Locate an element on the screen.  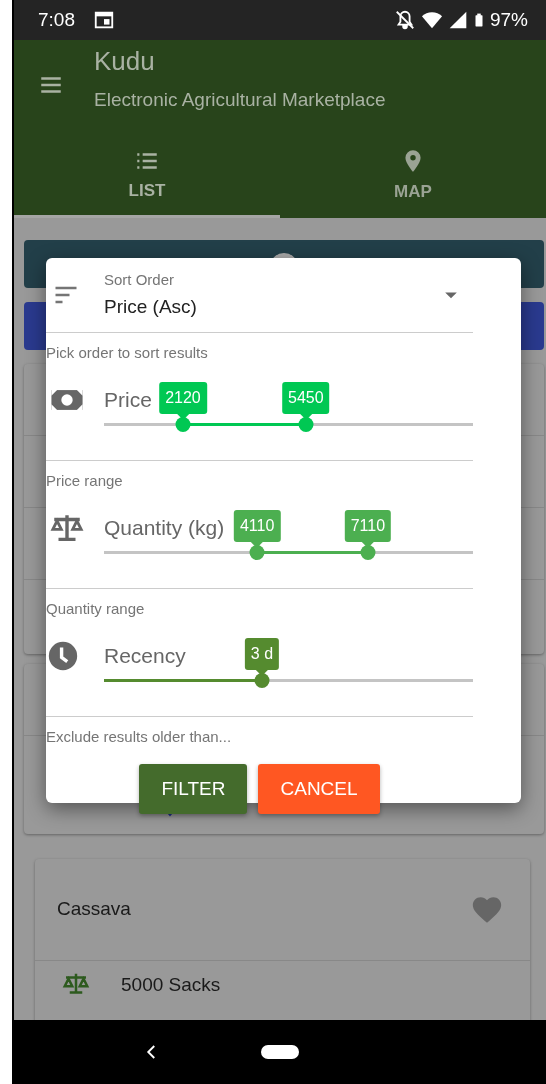
filter-button: FILTER is located at coordinates (193, 789).